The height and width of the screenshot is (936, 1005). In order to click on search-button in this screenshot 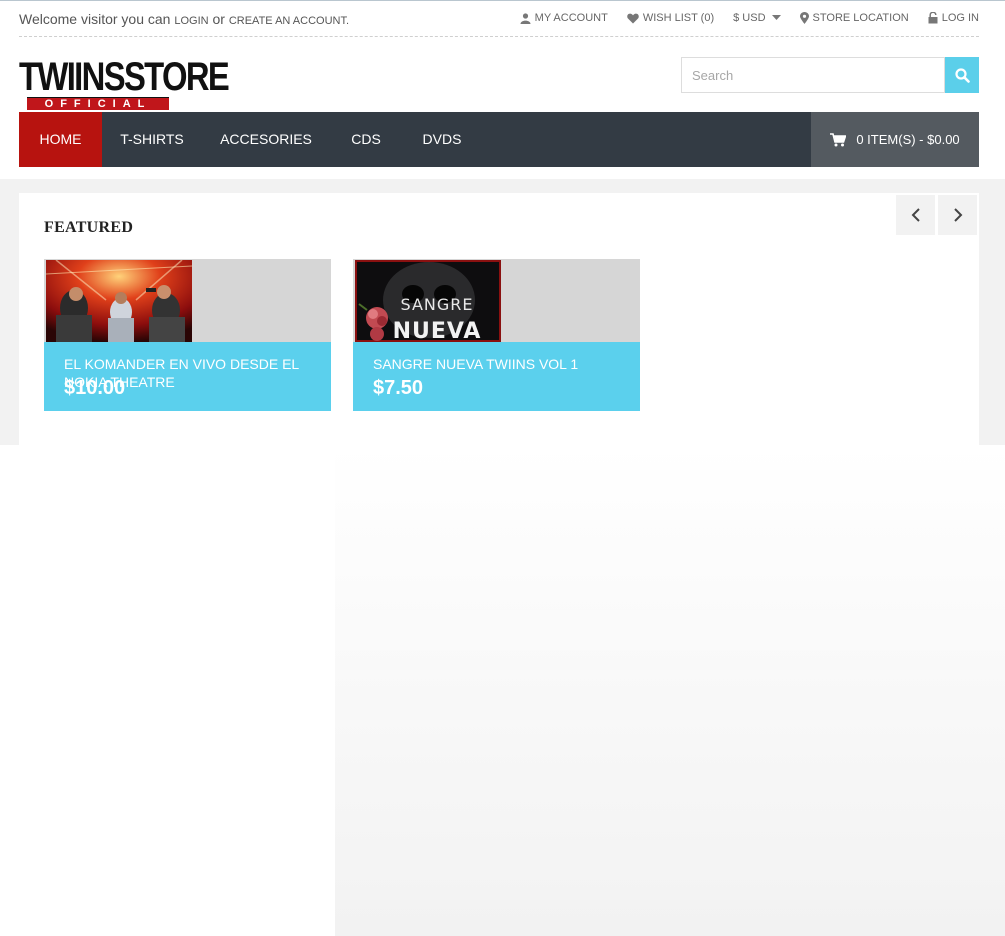, I will do `click(962, 75)`.